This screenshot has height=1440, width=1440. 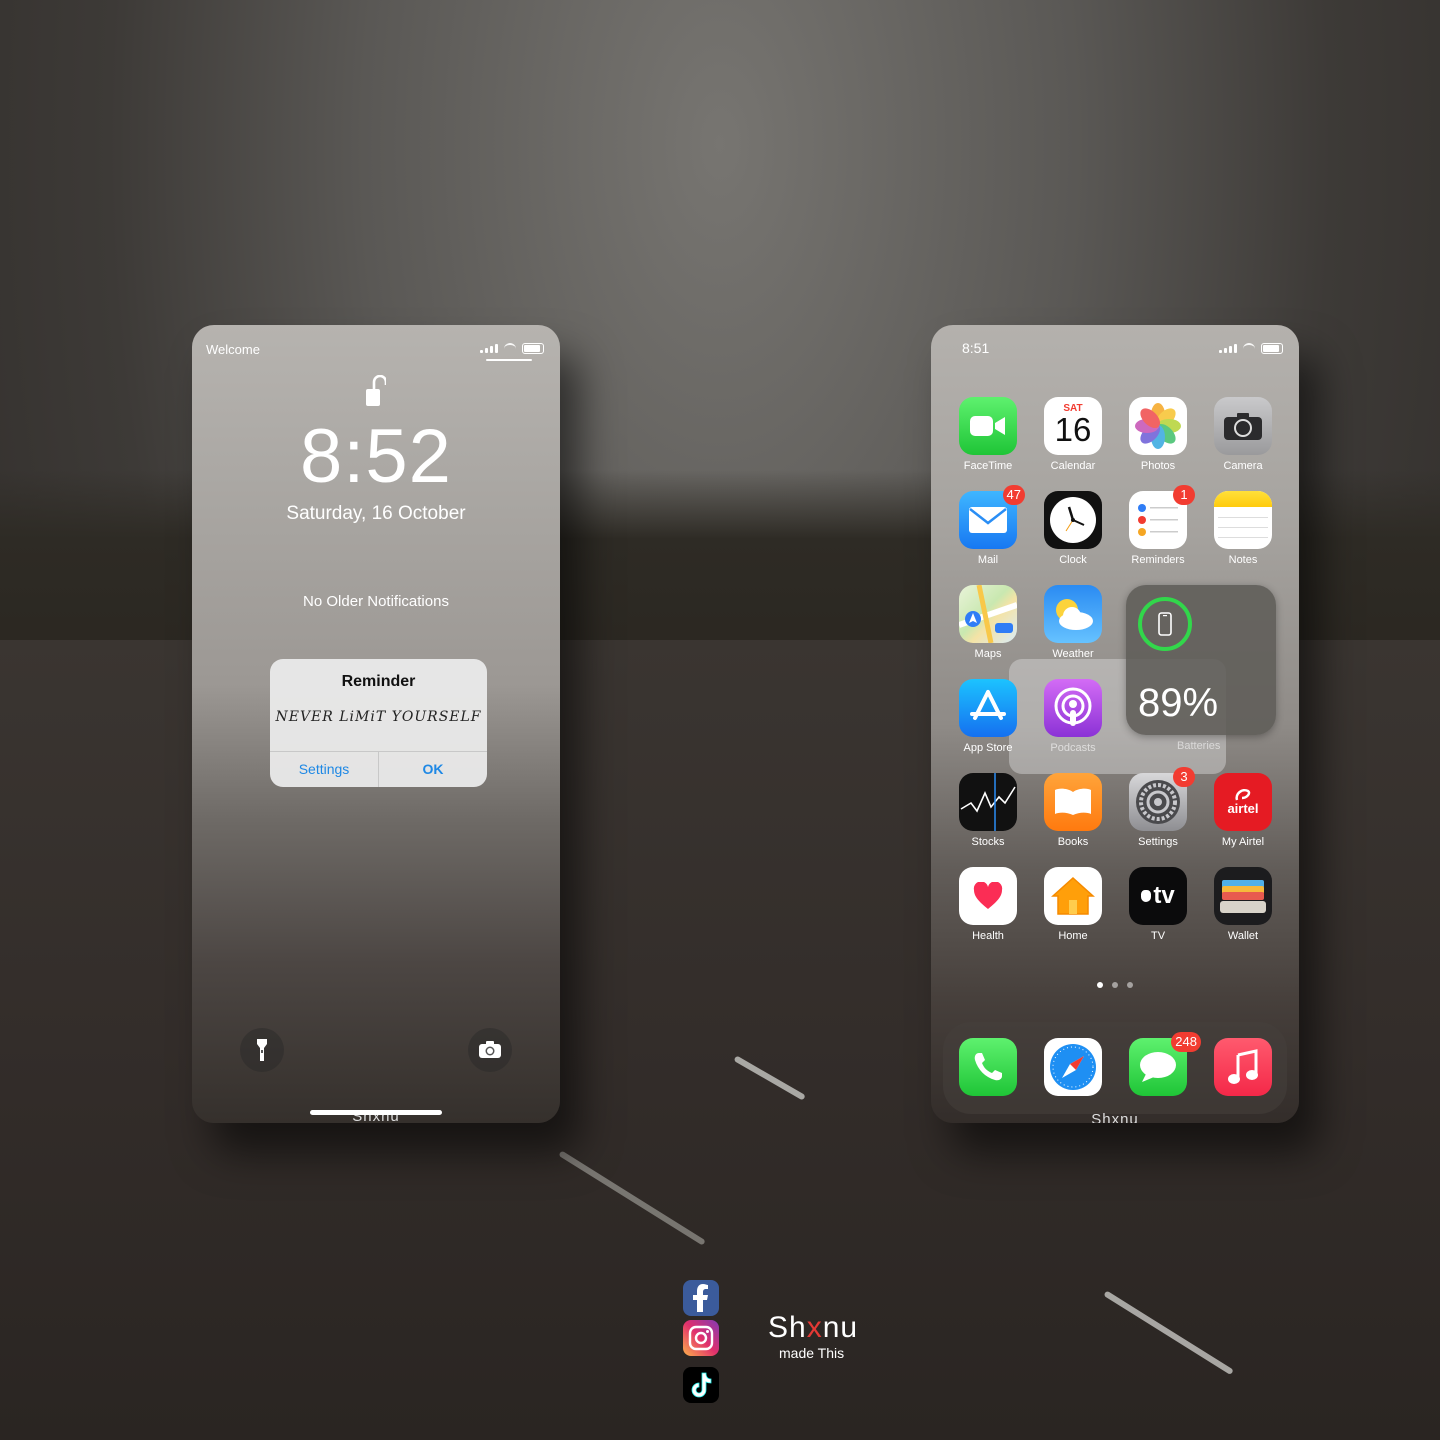 I want to click on app-clock: Clock, so click(x=1073, y=528).